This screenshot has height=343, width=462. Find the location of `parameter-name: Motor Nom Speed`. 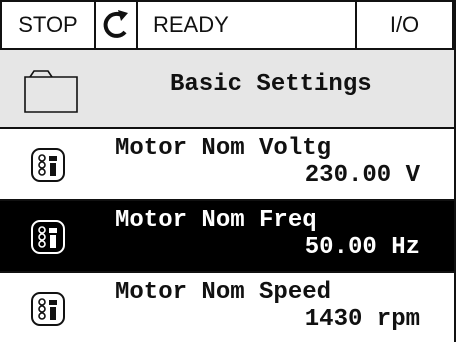

parameter-name: Motor Nom Speed is located at coordinates (223, 292).